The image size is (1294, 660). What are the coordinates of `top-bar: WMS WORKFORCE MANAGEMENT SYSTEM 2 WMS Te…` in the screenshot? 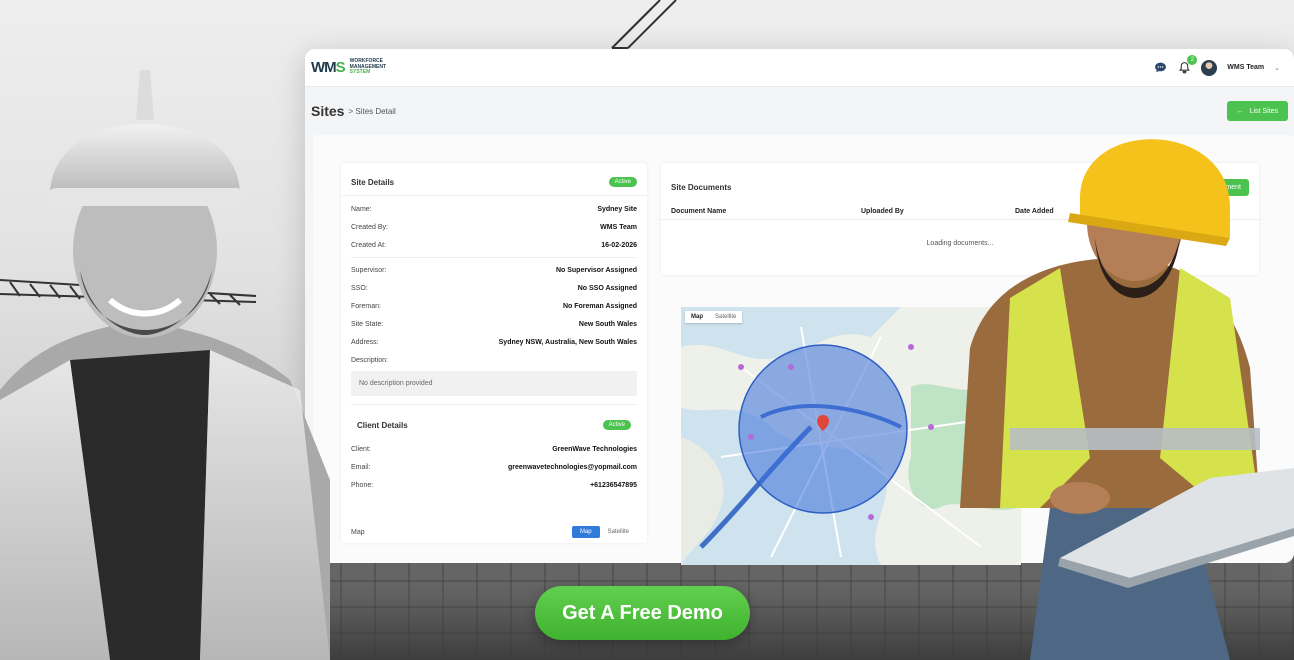 It's located at (799, 68).